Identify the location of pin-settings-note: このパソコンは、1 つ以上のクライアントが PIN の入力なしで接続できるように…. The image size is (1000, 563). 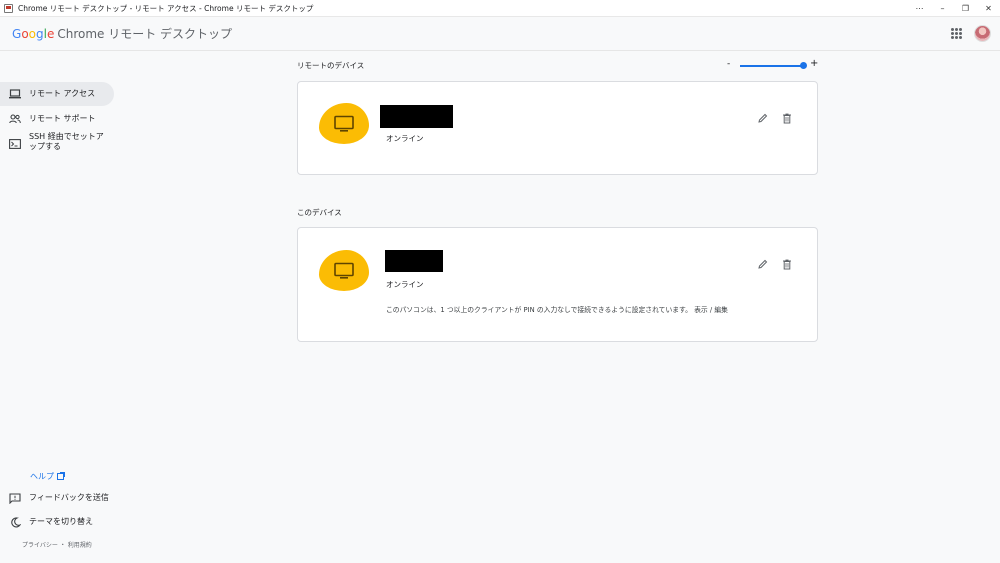
(557, 309).